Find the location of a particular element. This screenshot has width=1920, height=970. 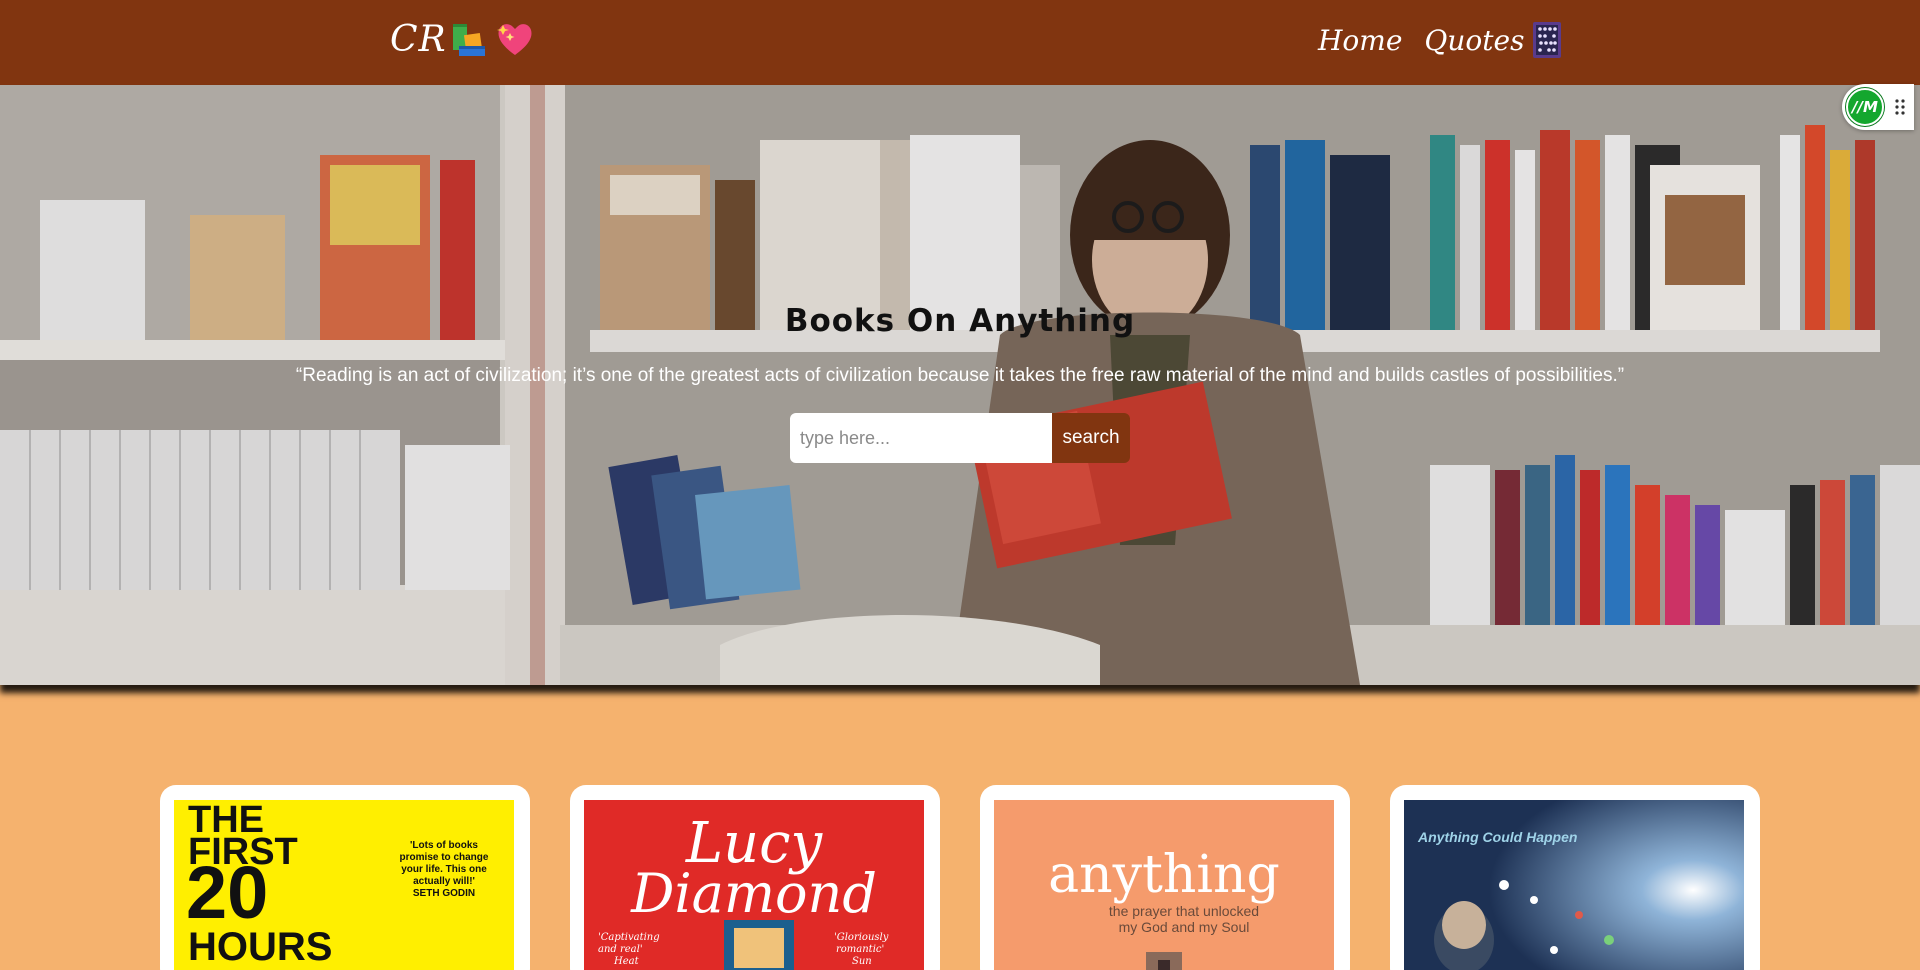

cover-quote: Sun is located at coordinates (862, 961).